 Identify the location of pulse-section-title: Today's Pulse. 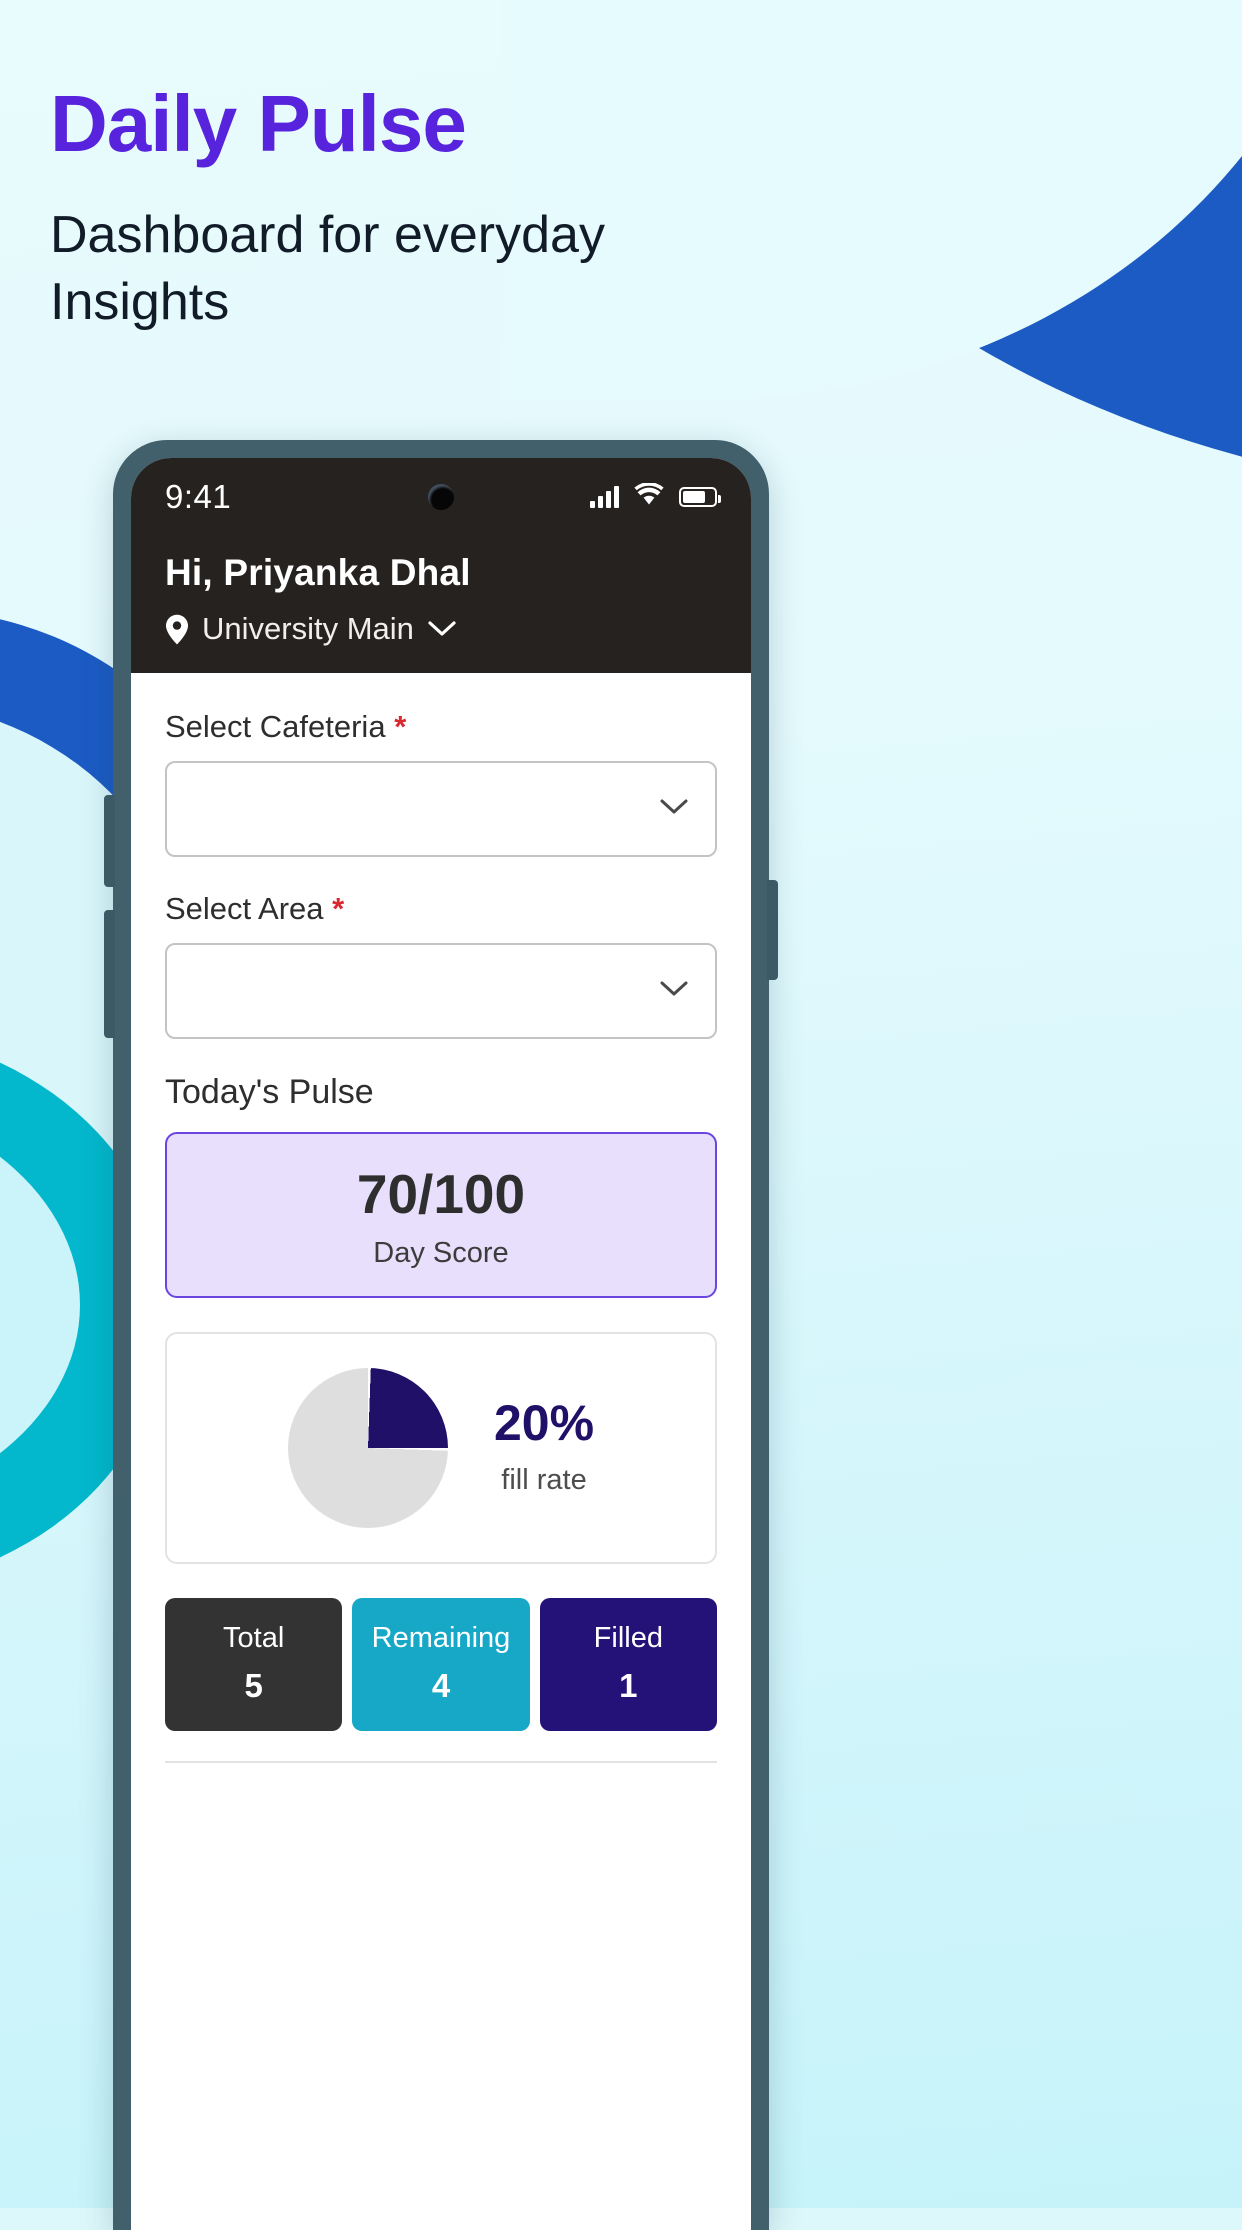
(269, 1092).